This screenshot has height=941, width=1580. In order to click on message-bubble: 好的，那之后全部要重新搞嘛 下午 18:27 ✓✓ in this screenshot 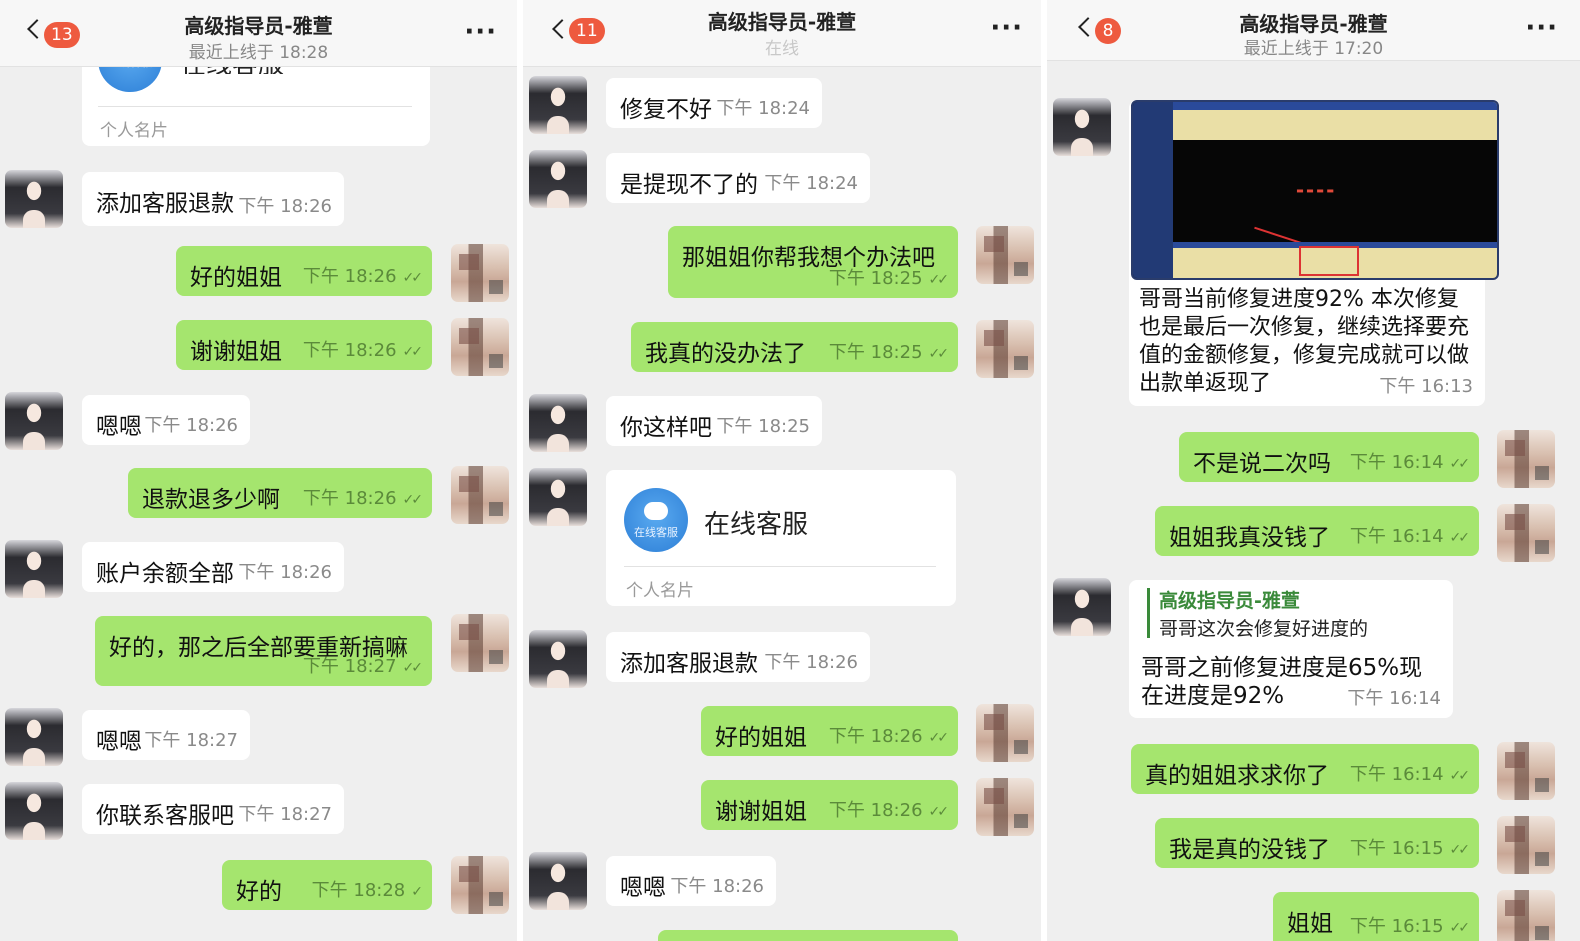, I will do `click(263, 651)`.